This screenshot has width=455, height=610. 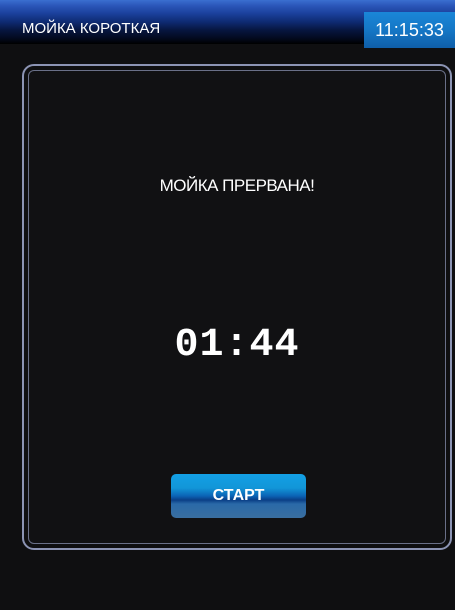 I want to click on start-button-label: СТАРТ, so click(x=238, y=495).